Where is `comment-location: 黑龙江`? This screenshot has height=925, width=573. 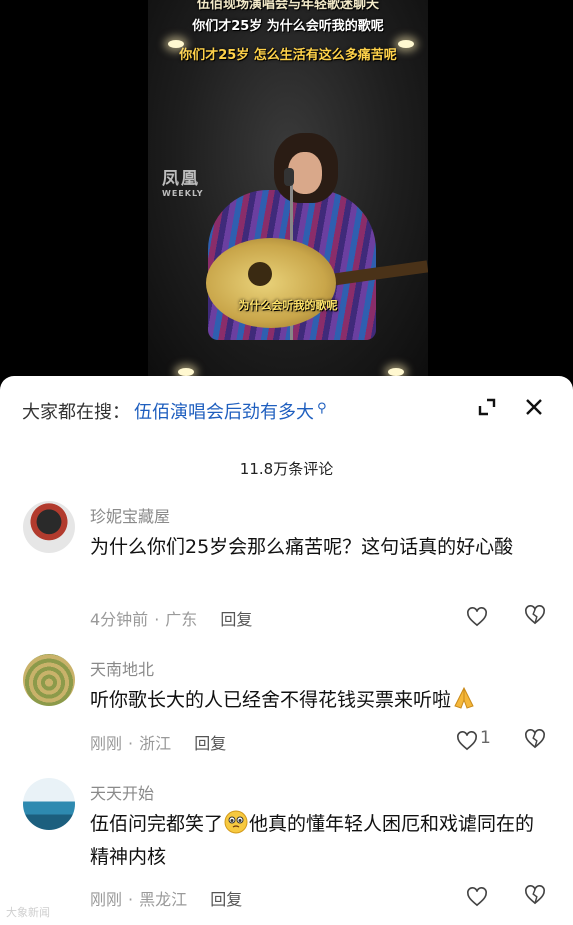 comment-location: 黑龙江 is located at coordinates (163, 899).